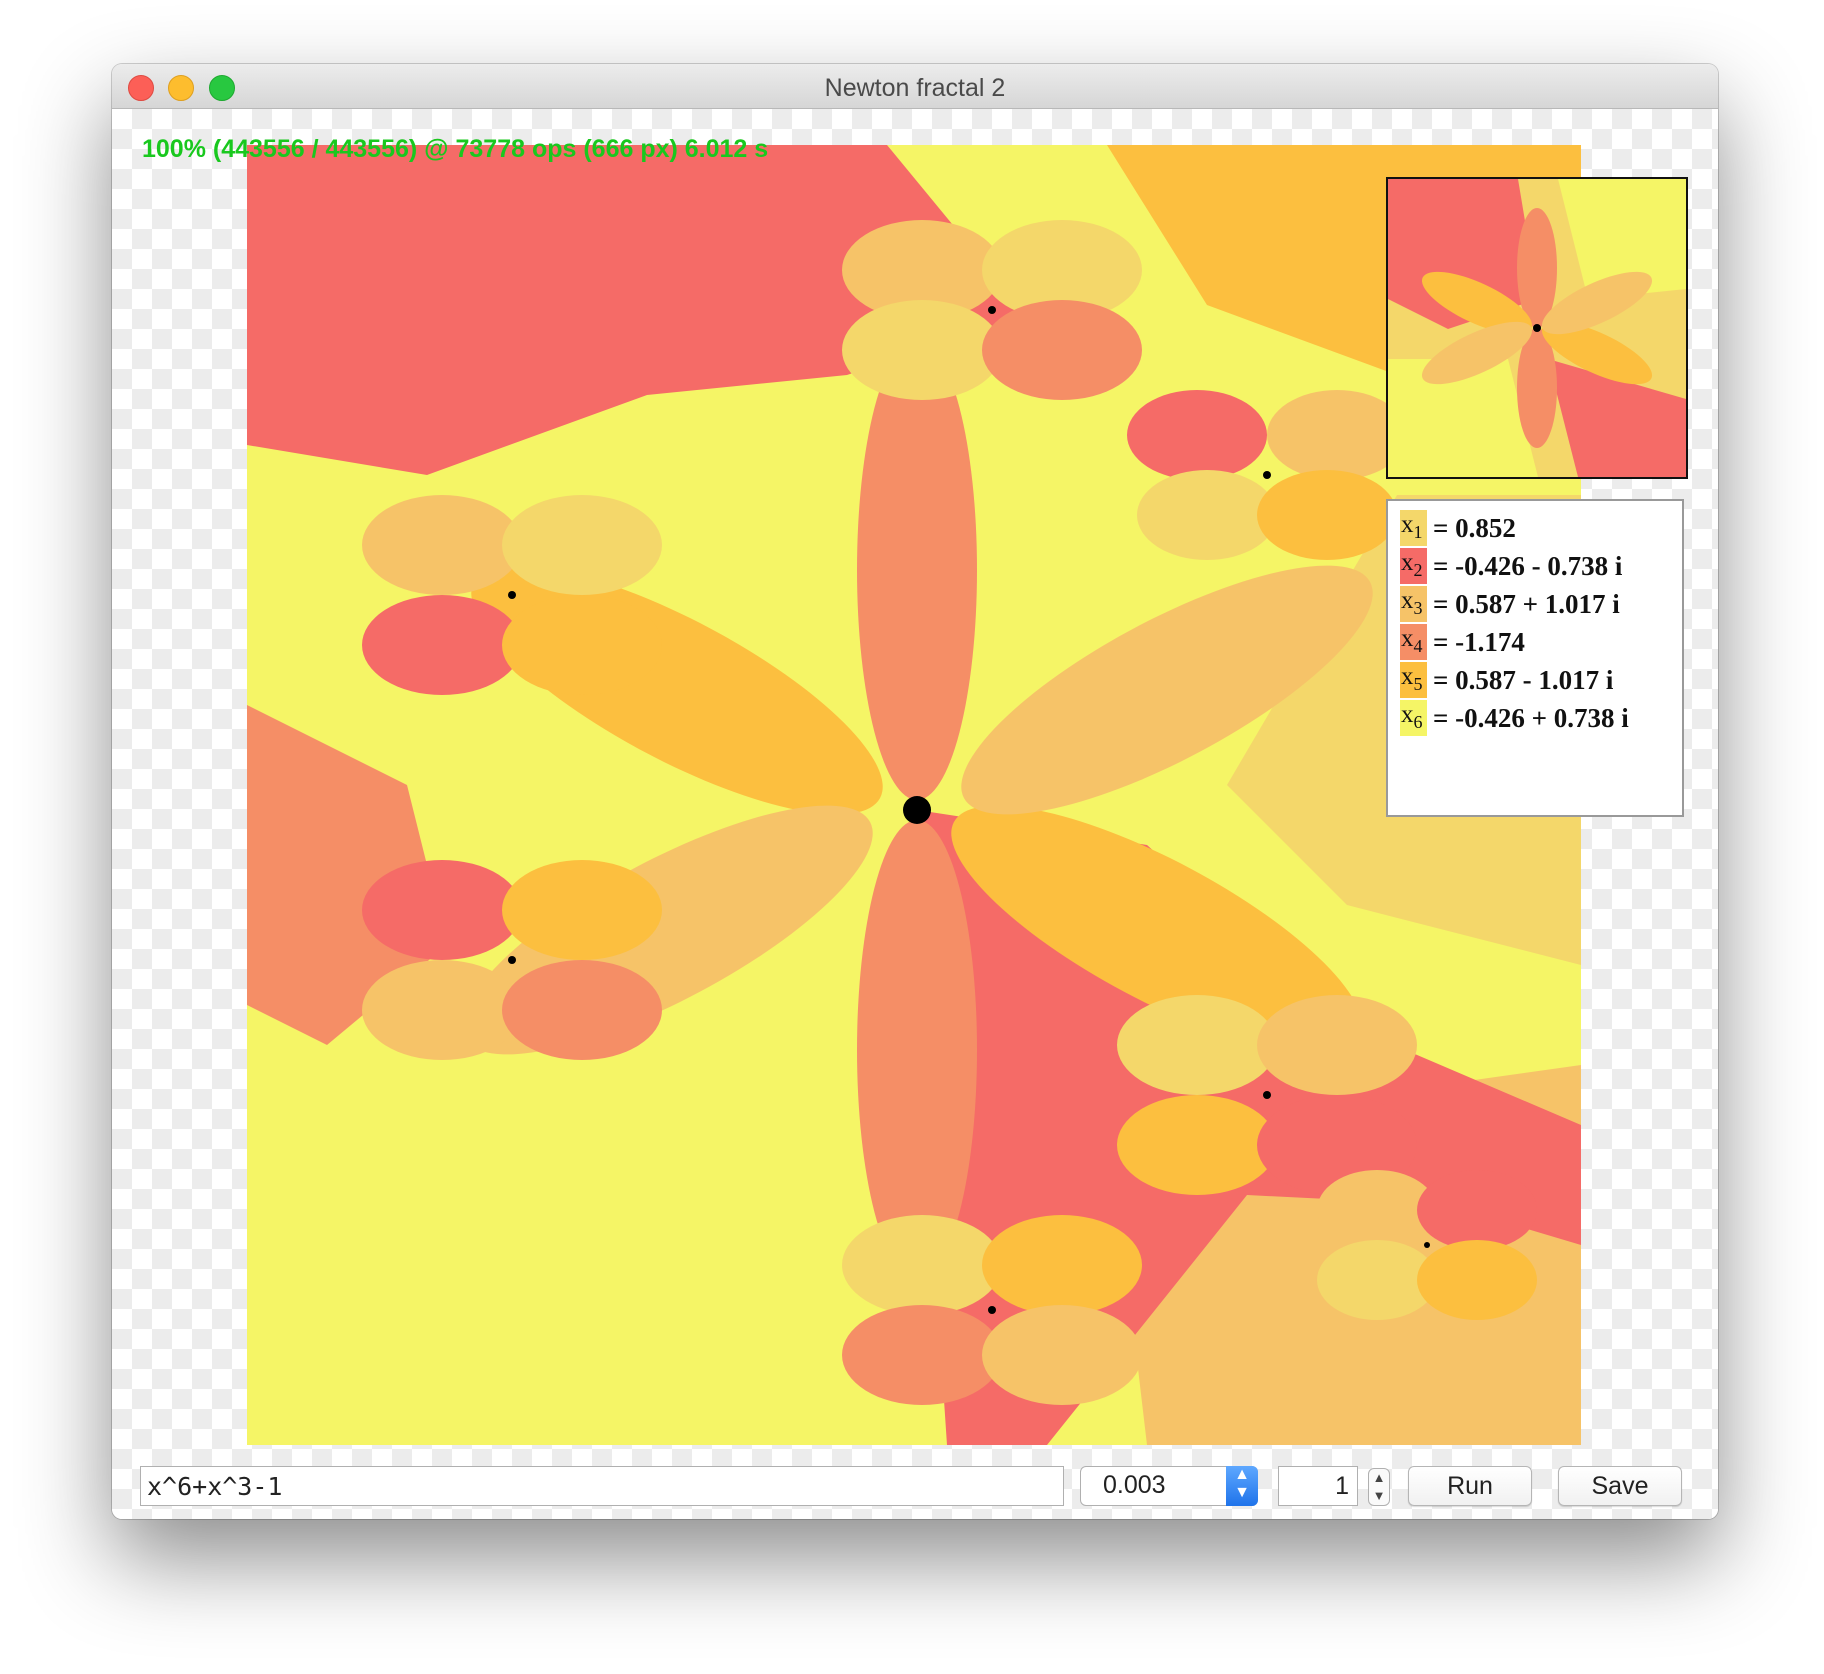 The width and height of the screenshot is (1824, 1674). What do you see at coordinates (1413, 528) in the screenshot?
I see `root-swatch: x1` at bounding box center [1413, 528].